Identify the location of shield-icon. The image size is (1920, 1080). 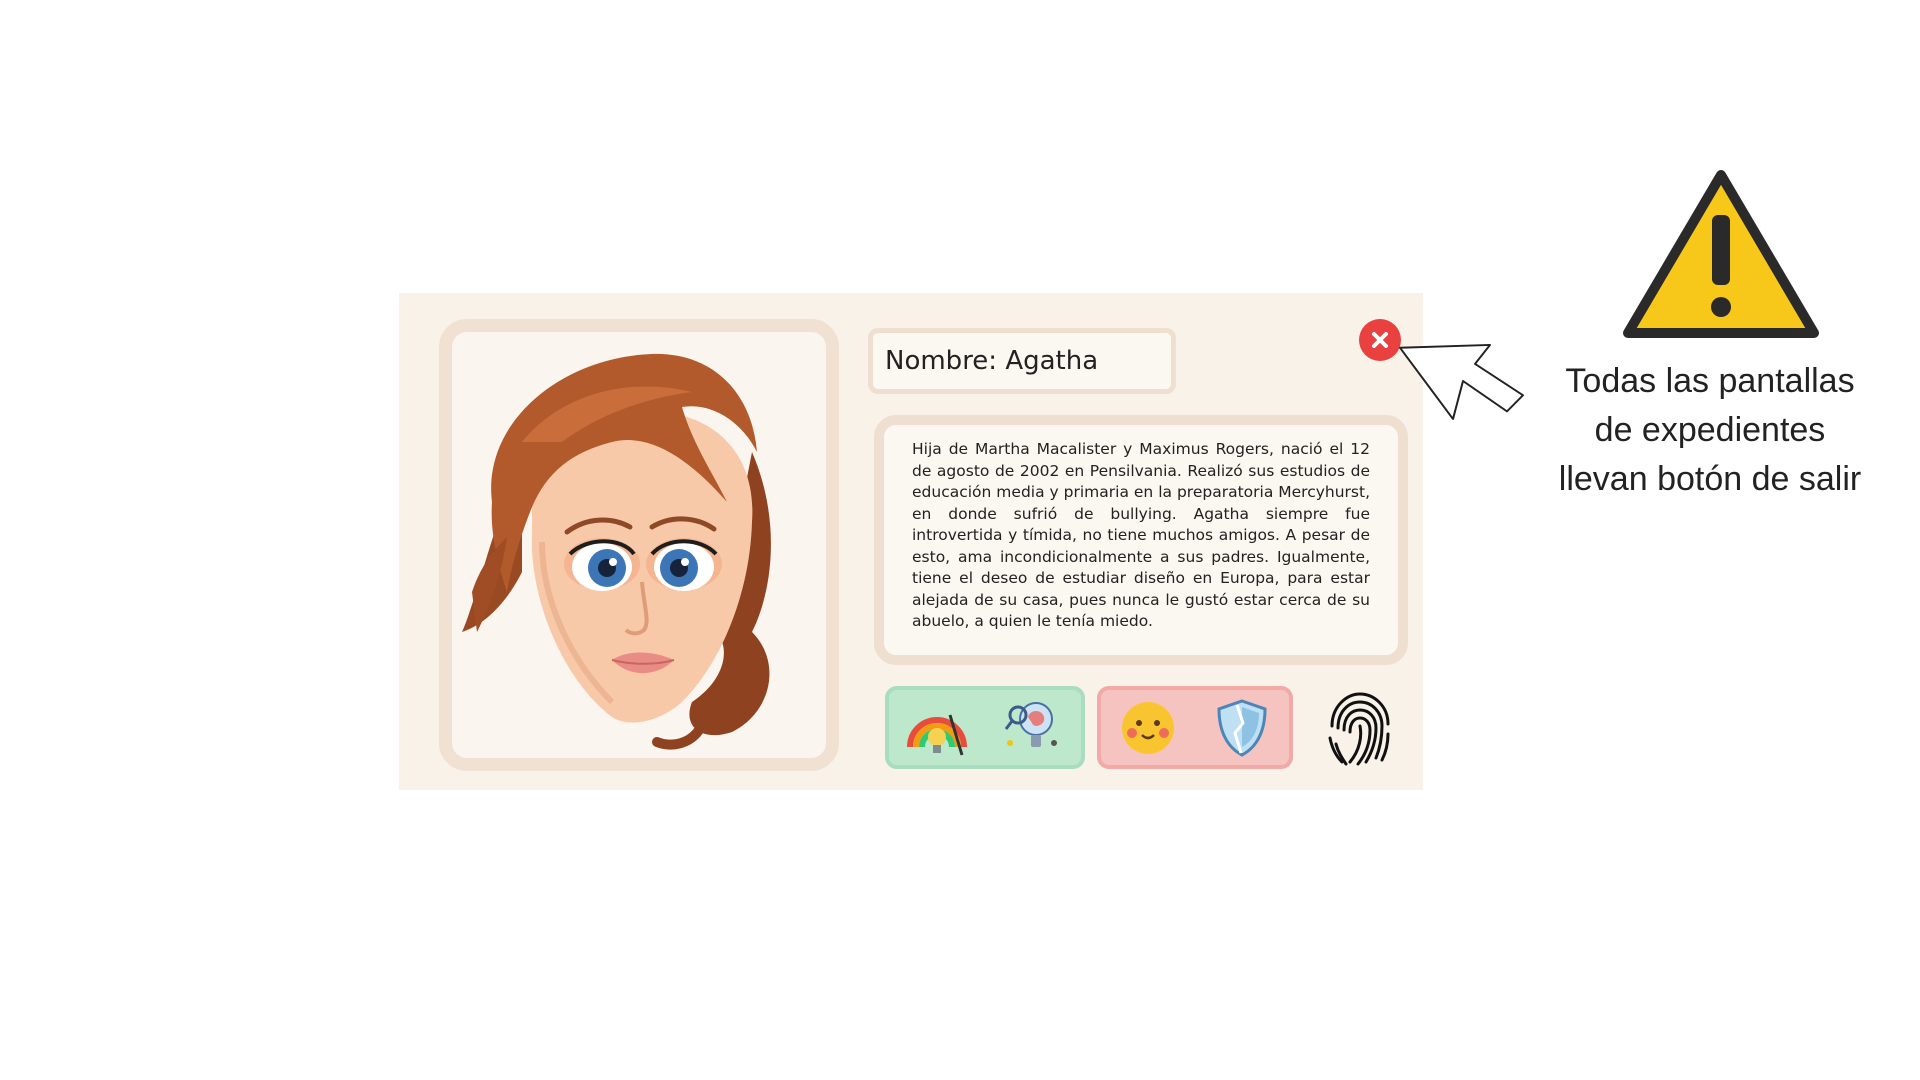
(1242, 728).